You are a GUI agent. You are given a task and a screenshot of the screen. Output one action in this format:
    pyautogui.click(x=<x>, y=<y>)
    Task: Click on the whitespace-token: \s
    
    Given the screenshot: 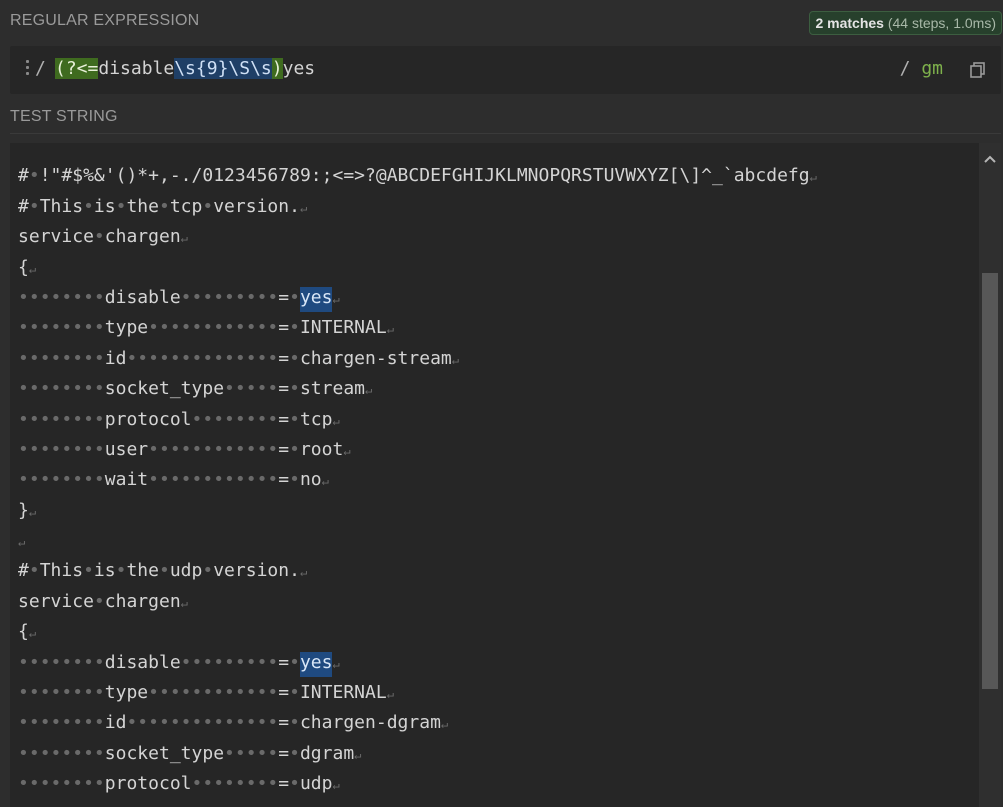 What is the action you would take?
    pyautogui.click(x=261, y=68)
    